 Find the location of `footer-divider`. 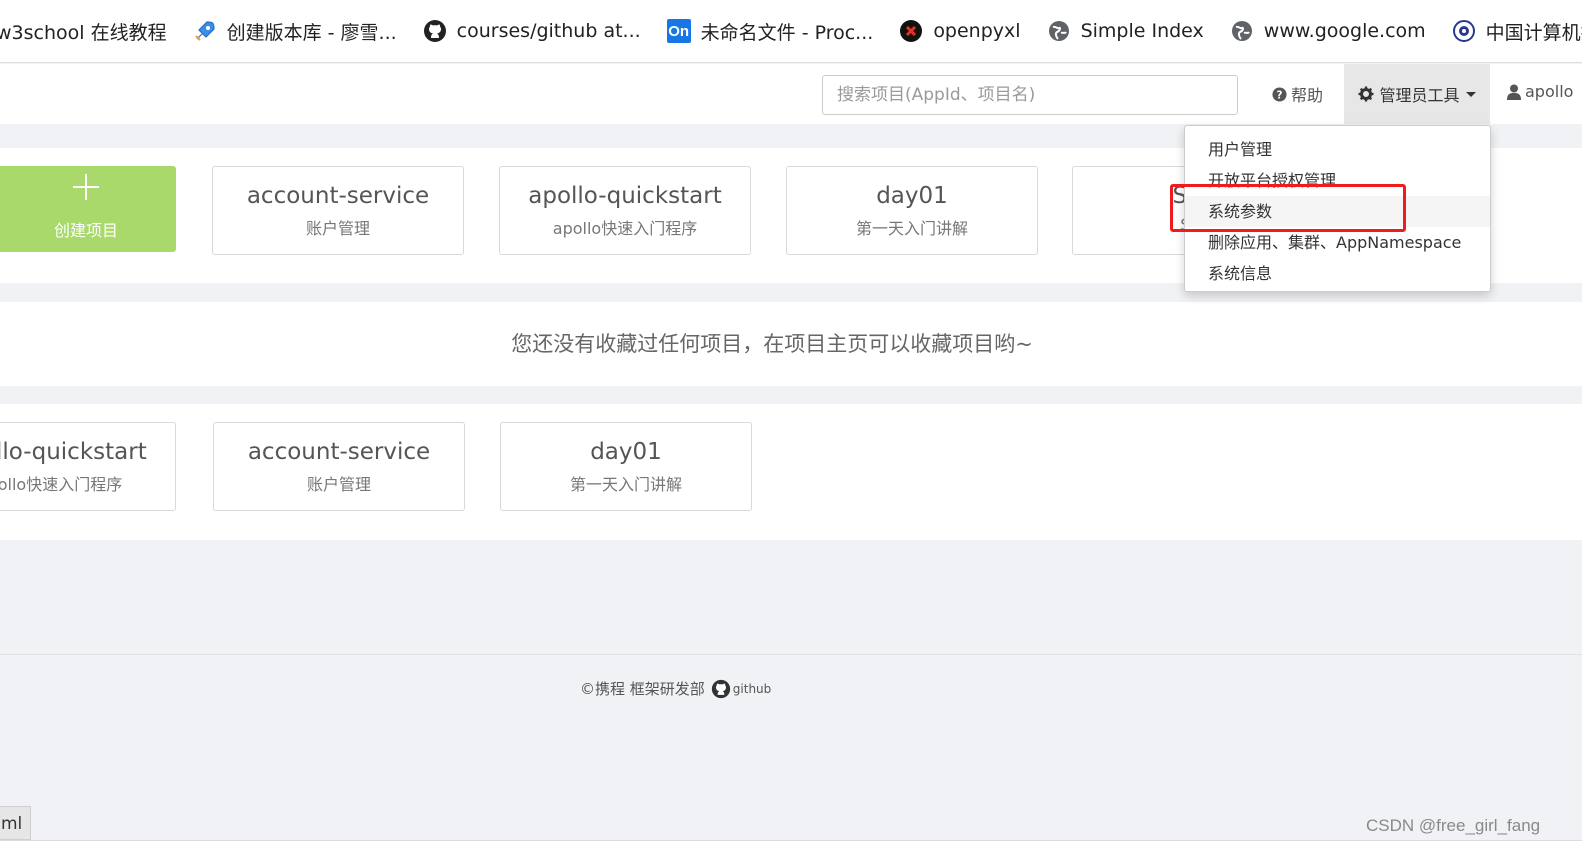

footer-divider is located at coordinates (791, 654).